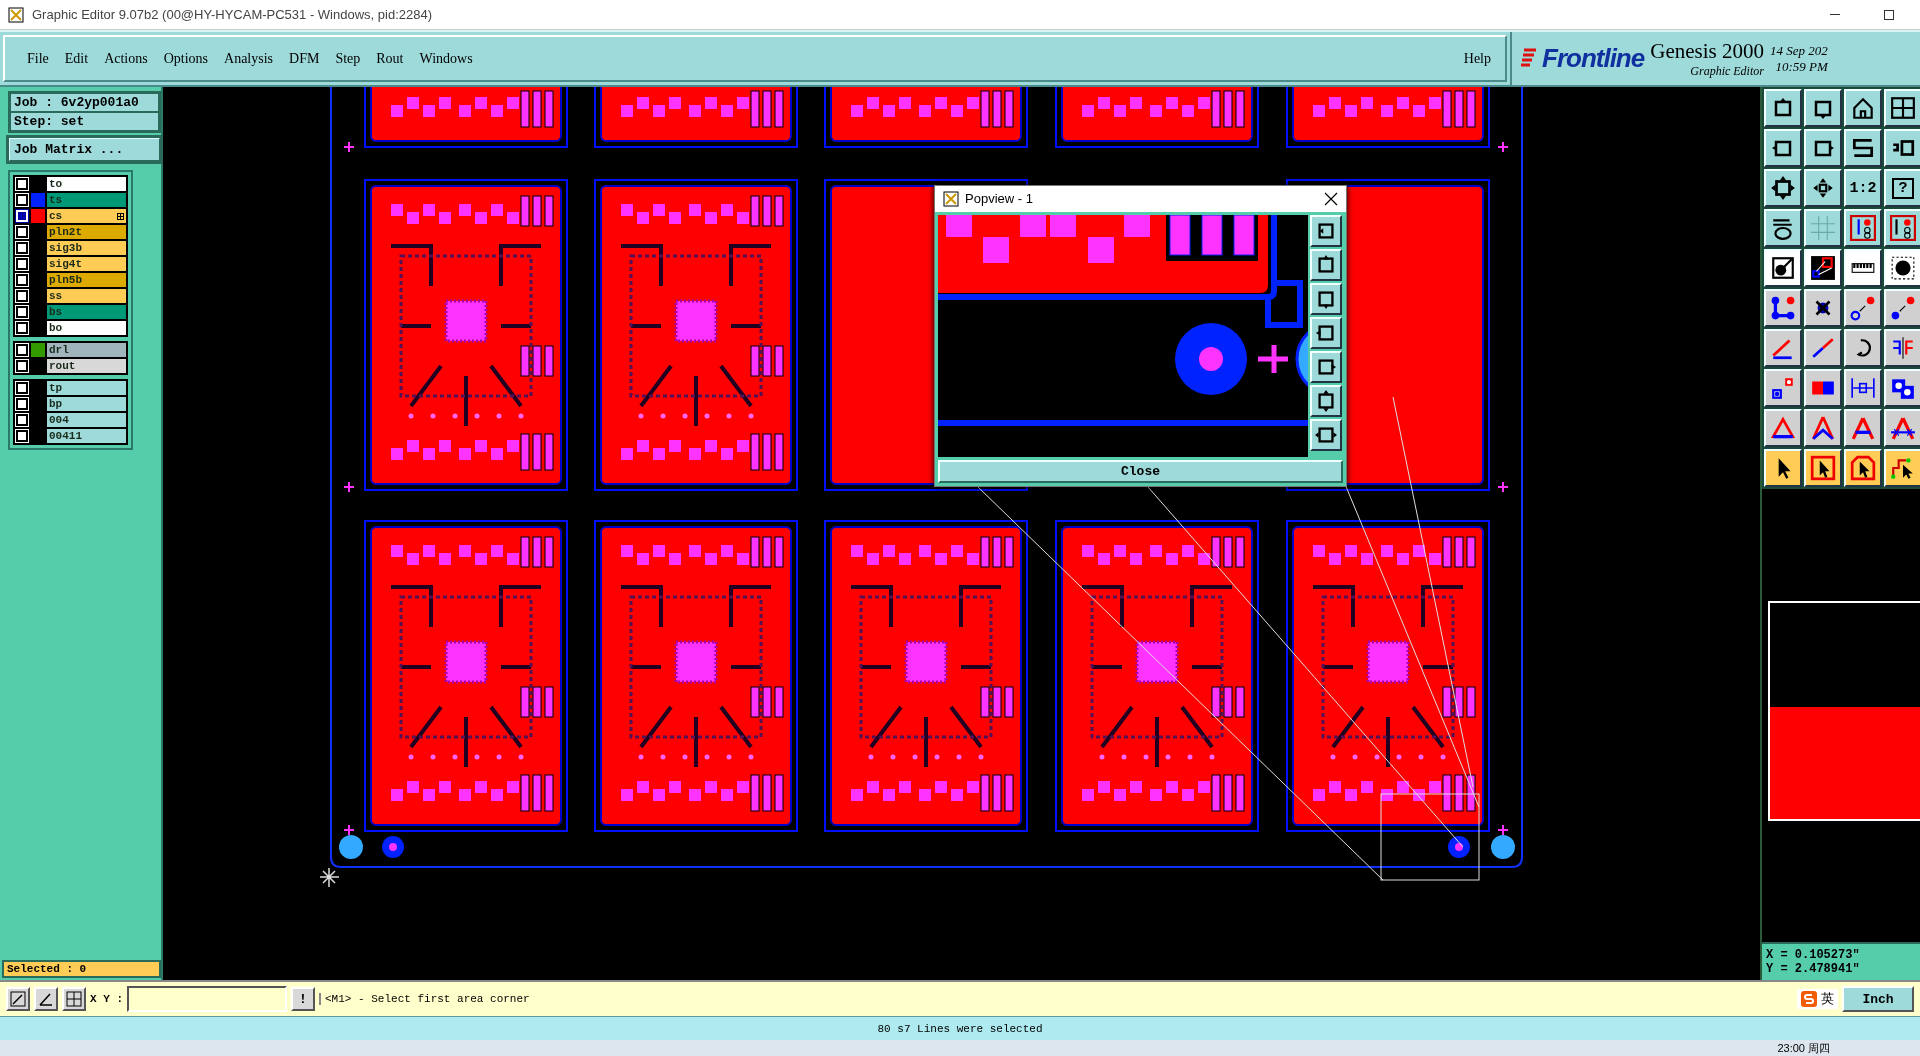 The image size is (1920, 1056). Describe the element at coordinates (348, 58) in the screenshot. I see `menu-item: Step` at that location.